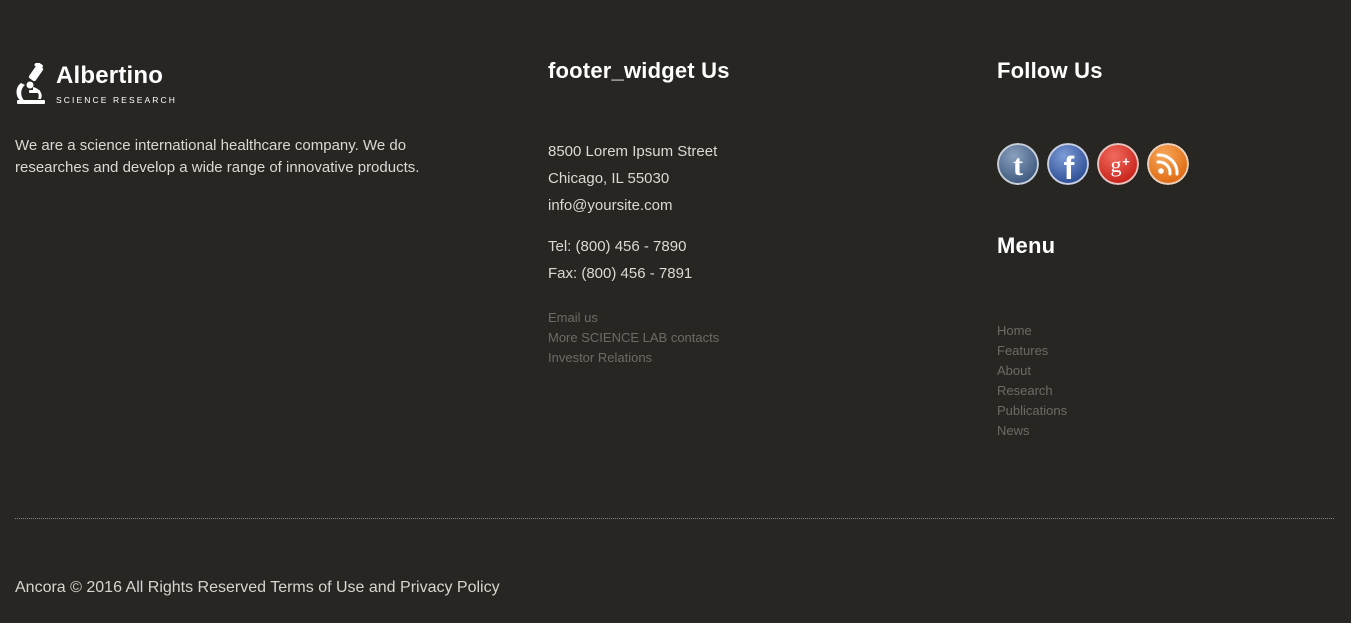 This screenshot has width=1351, height=623. I want to click on logo: Albertino SCIENCE RESEARCH, so click(240, 83).